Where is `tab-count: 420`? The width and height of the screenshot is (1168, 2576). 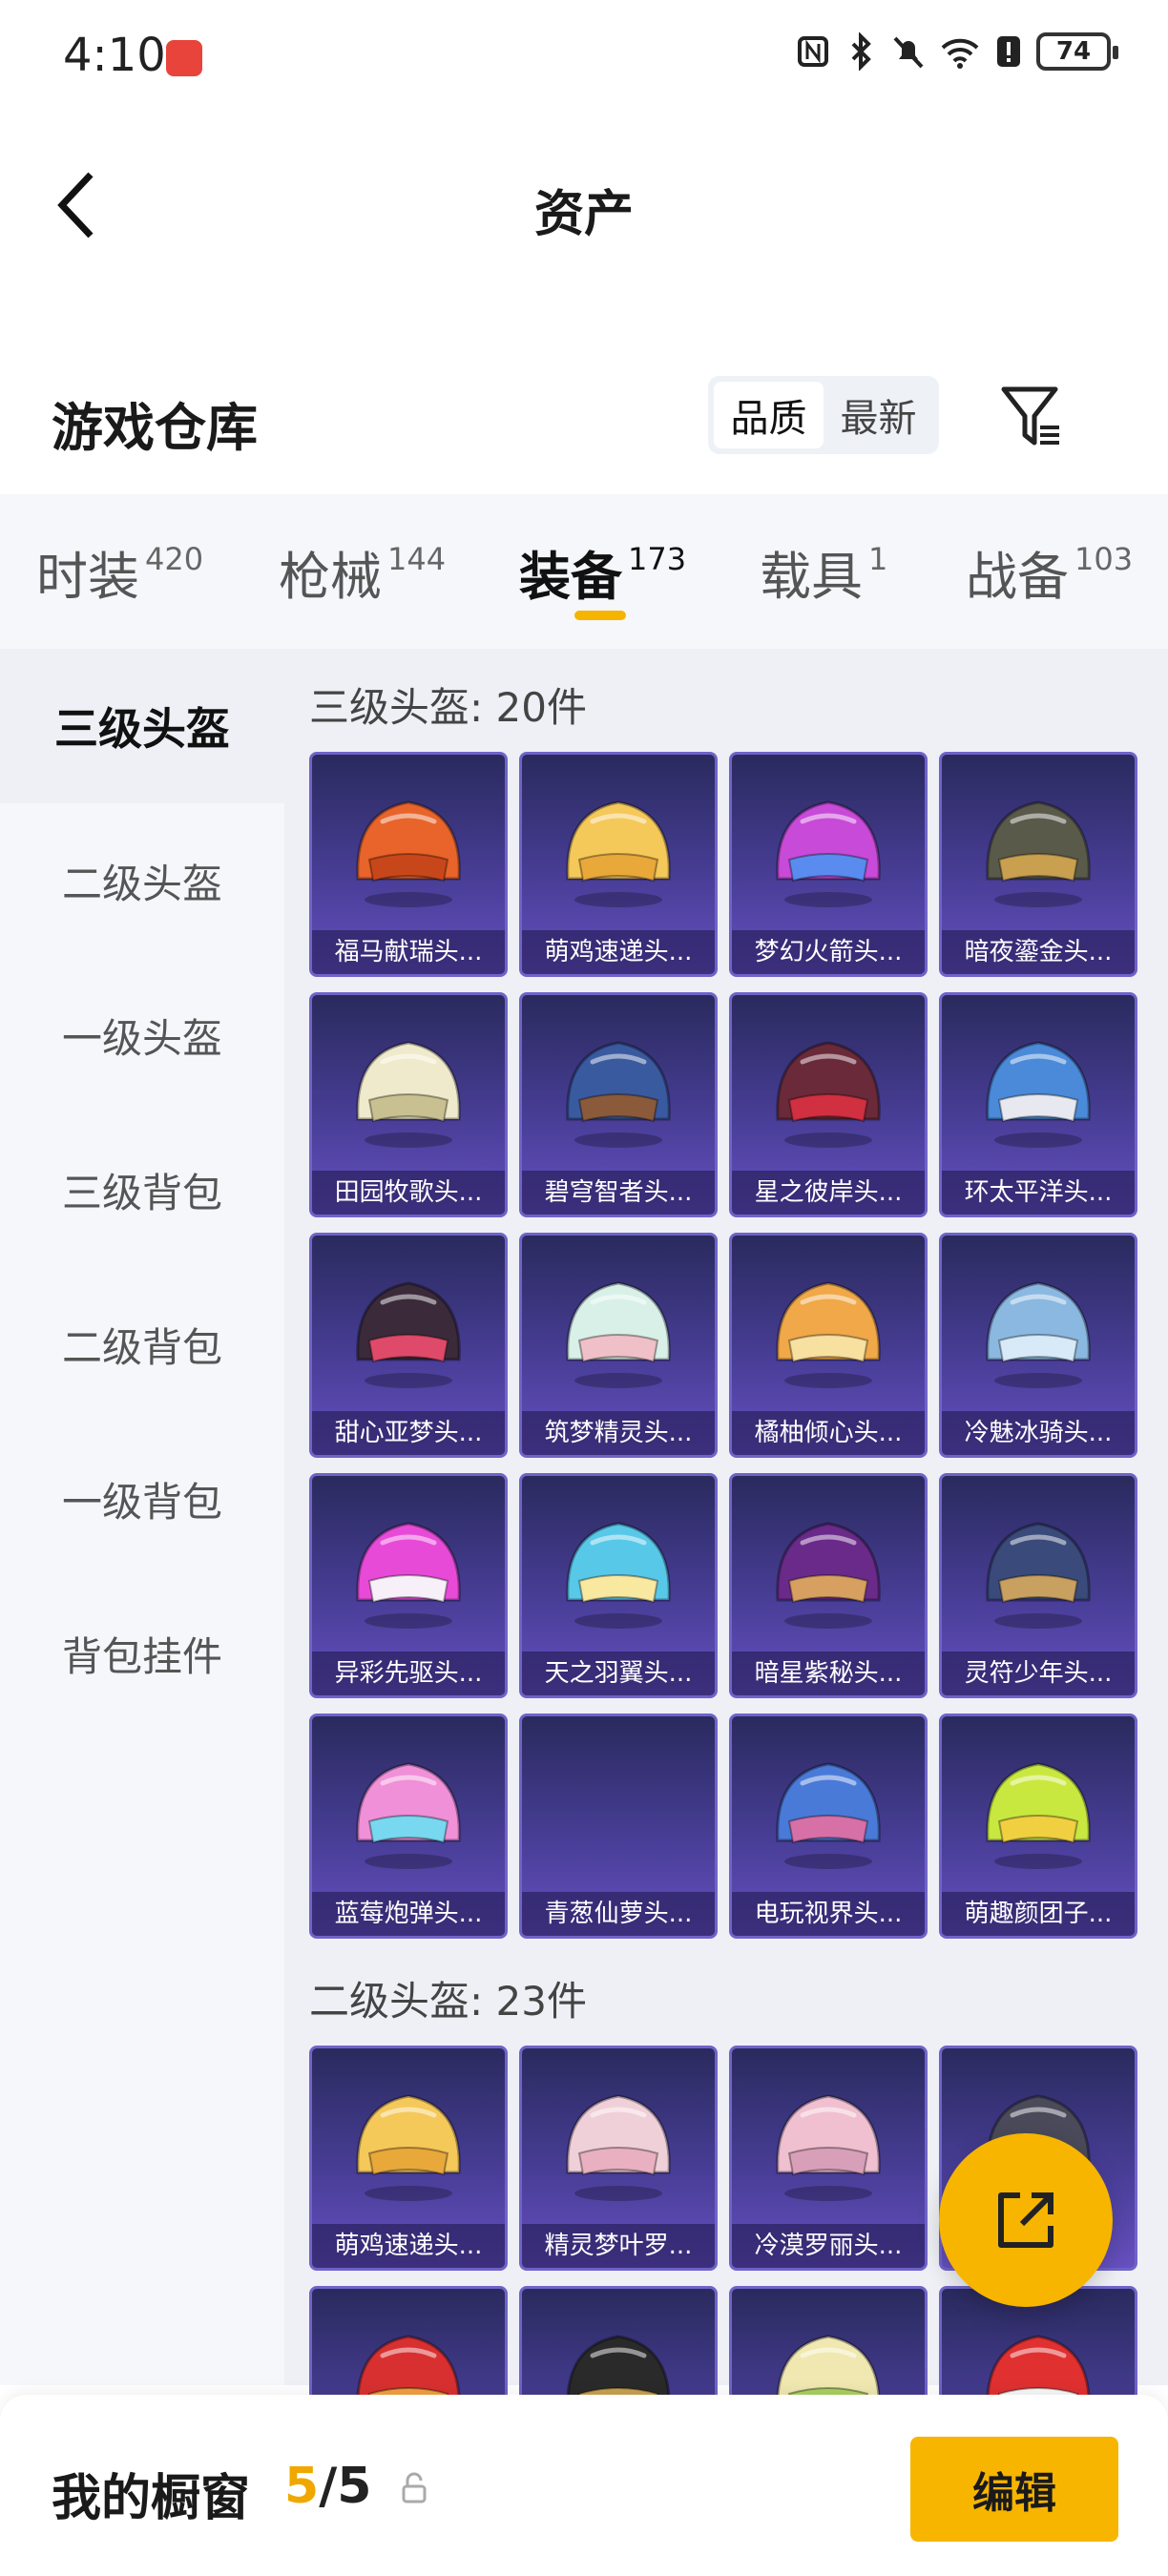
tab-count: 420 is located at coordinates (174, 559).